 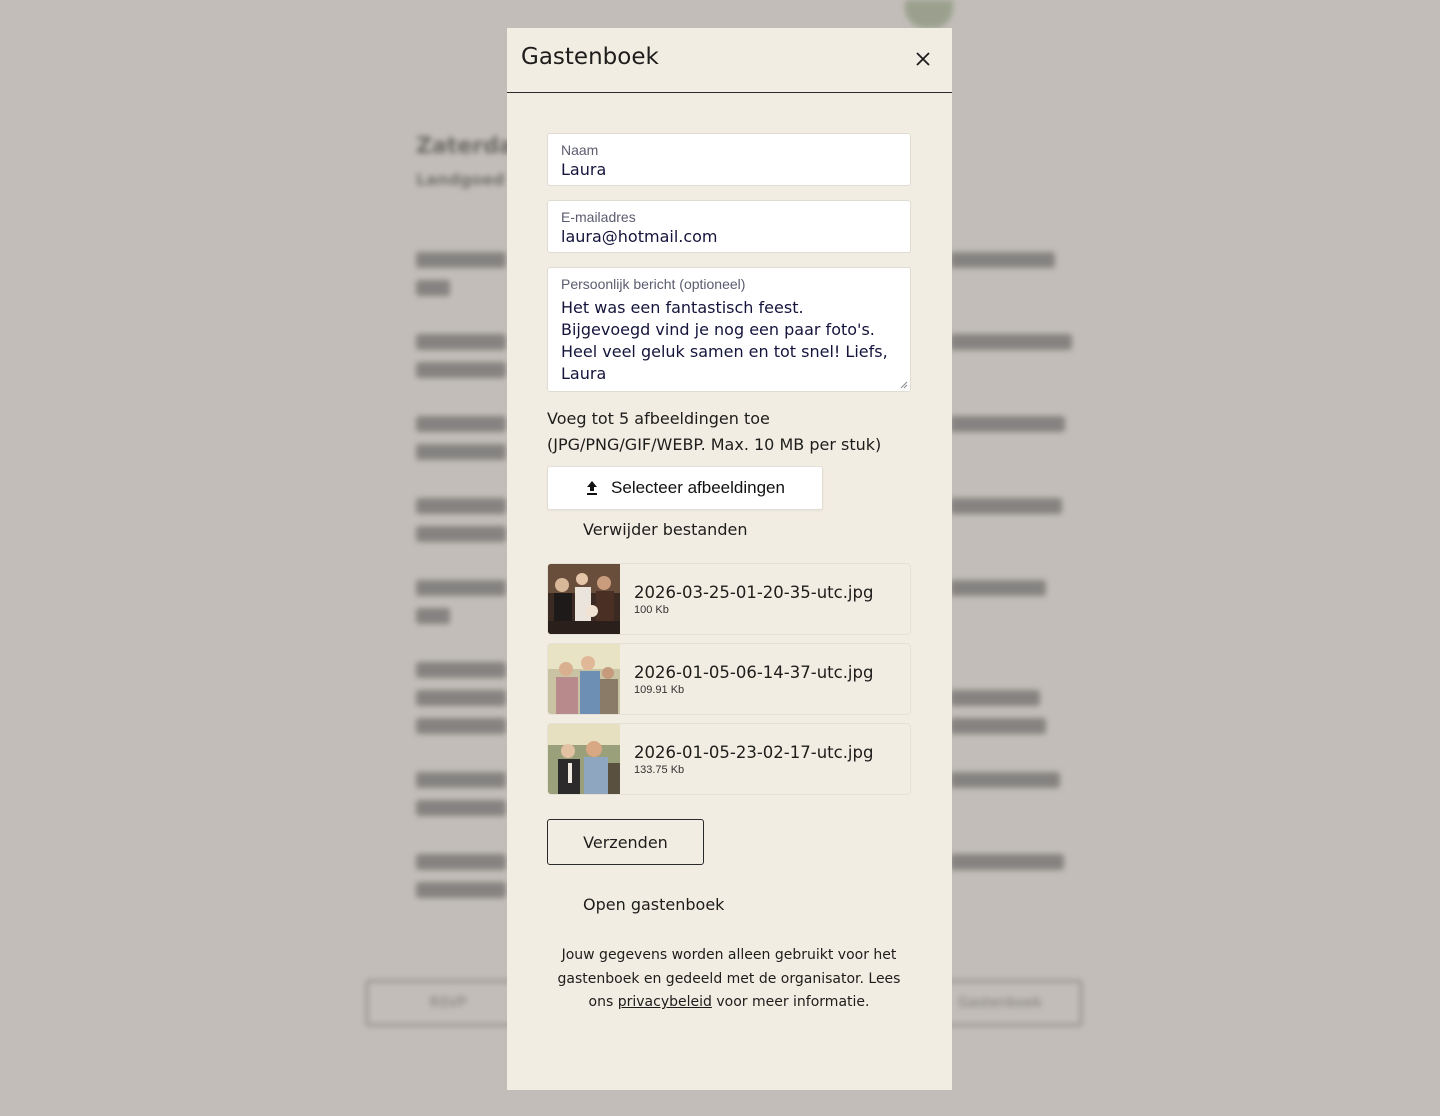 What do you see at coordinates (729, 169) in the screenshot?
I see `name-input: Laura` at bounding box center [729, 169].